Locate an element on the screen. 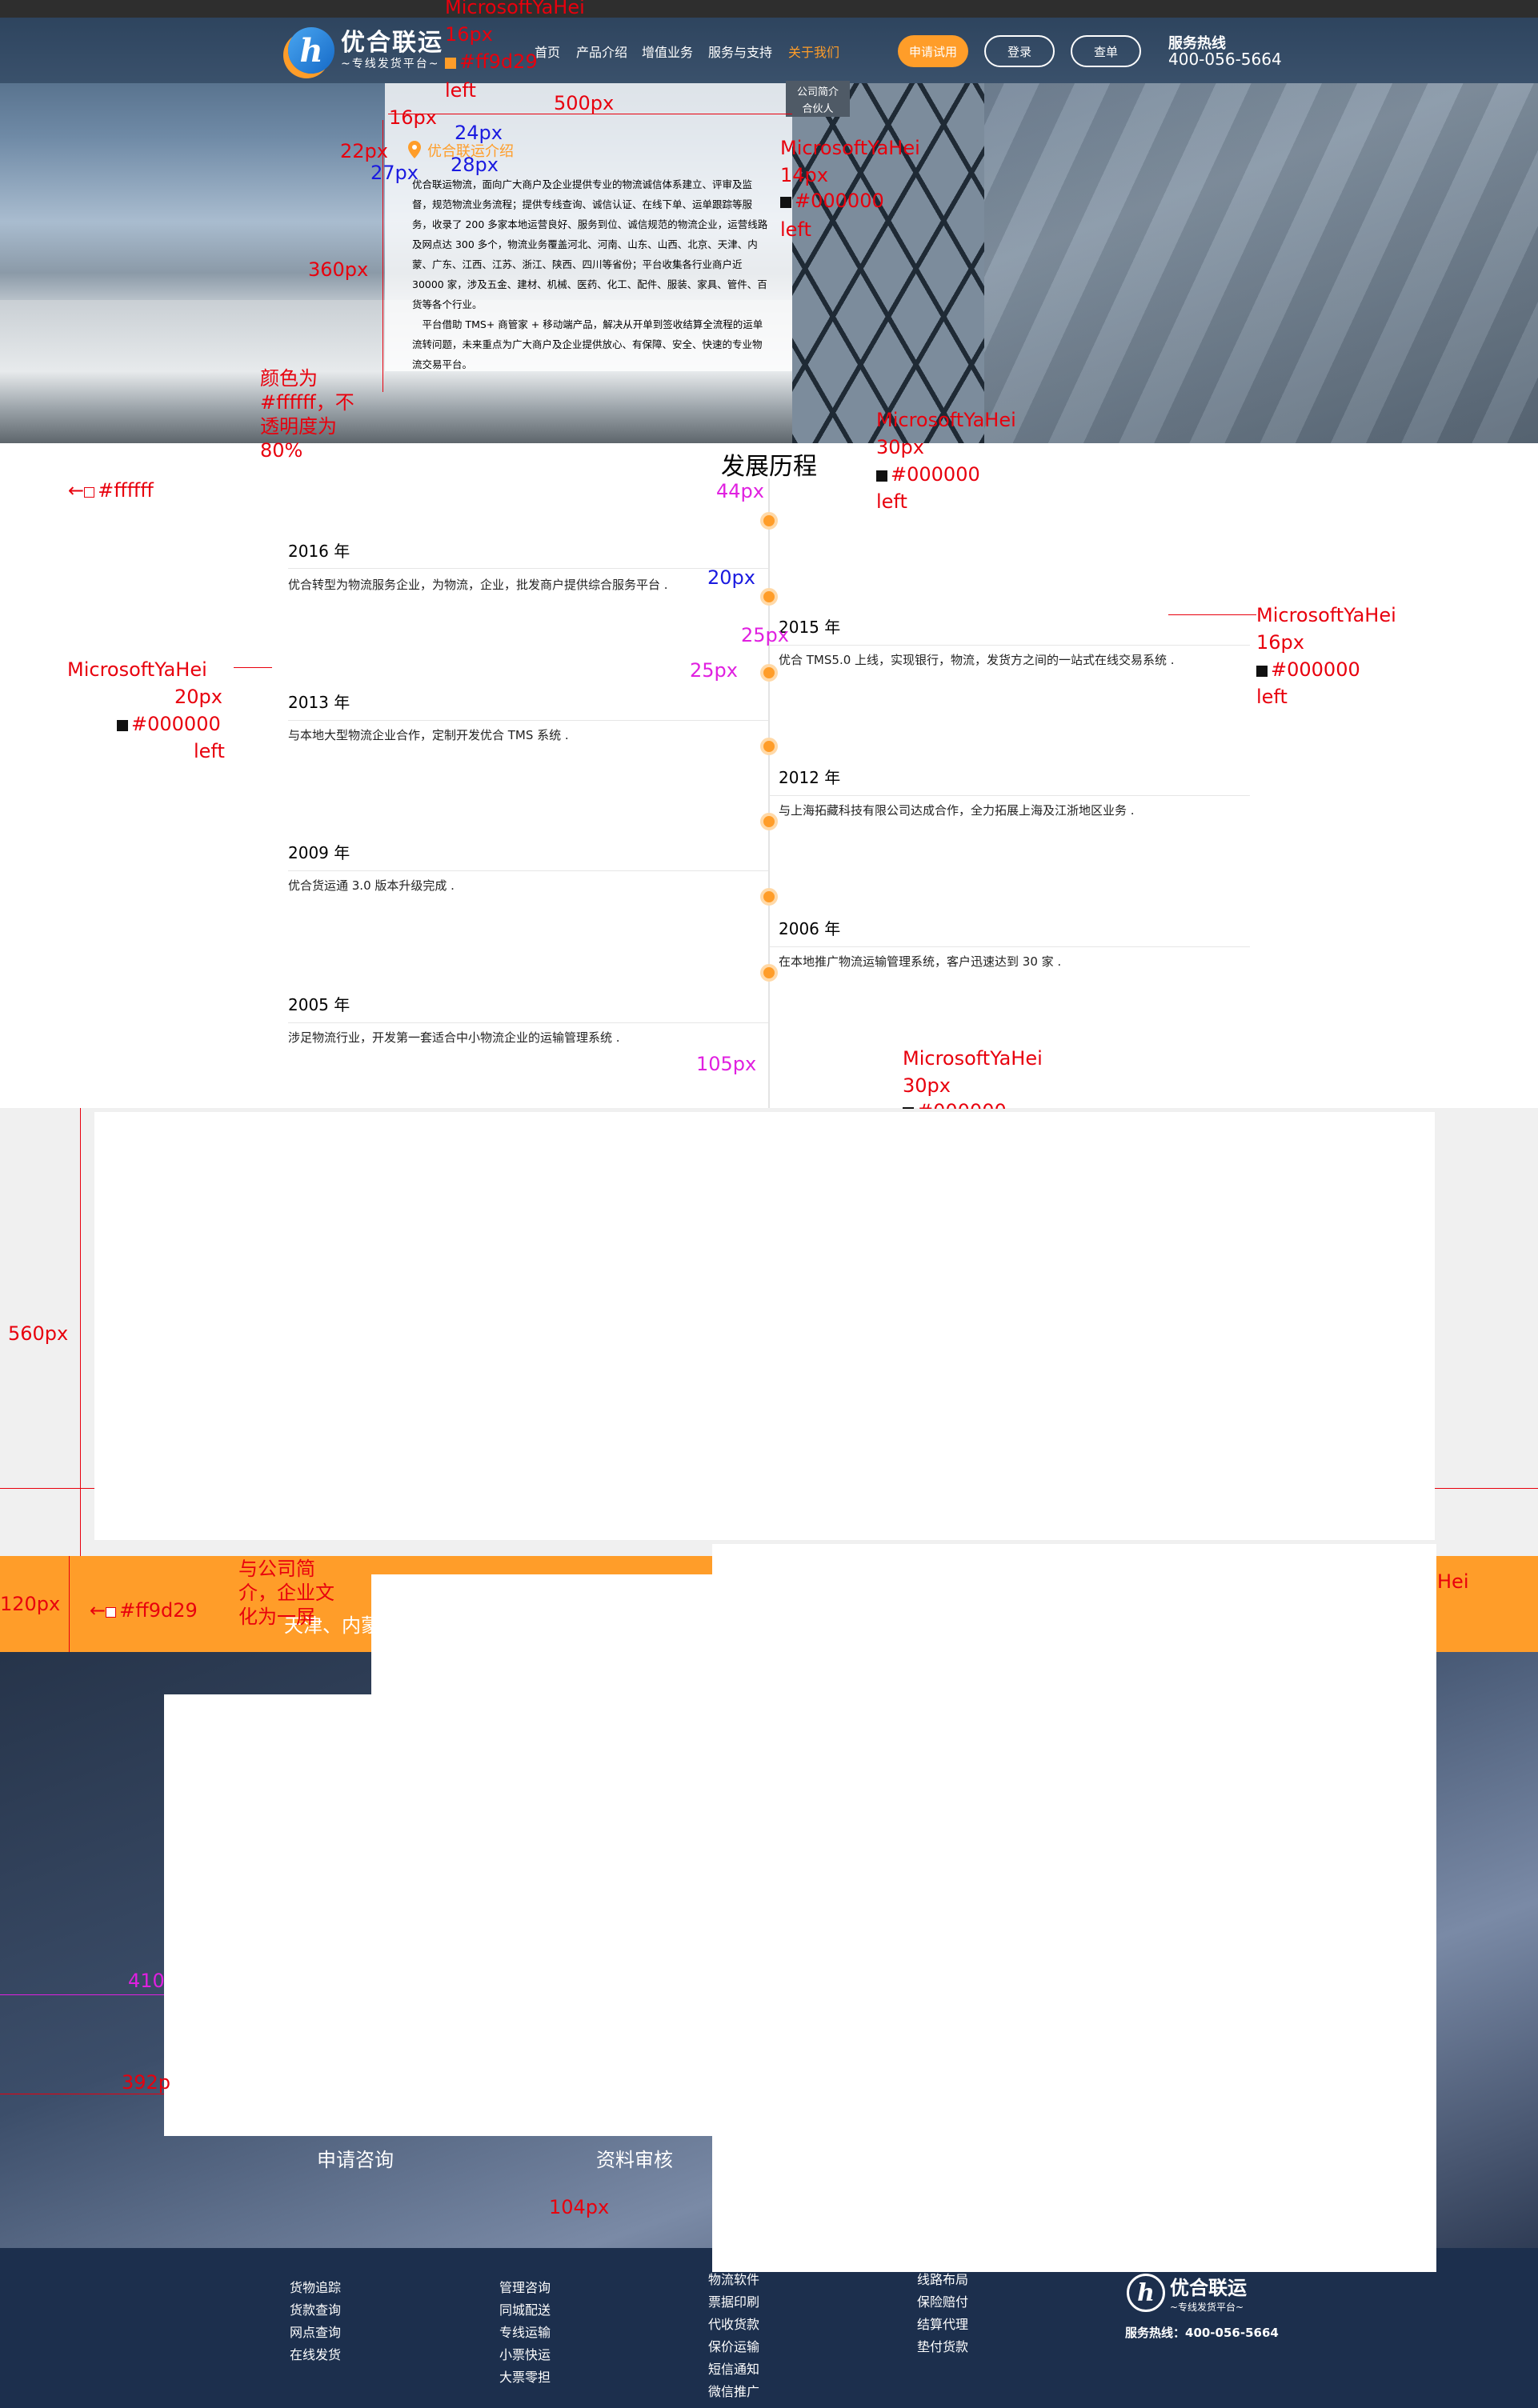 Image resolution: width=1538 pixels, height=2408 pixels. location-pin-icon is located at coordinates (414, 149).